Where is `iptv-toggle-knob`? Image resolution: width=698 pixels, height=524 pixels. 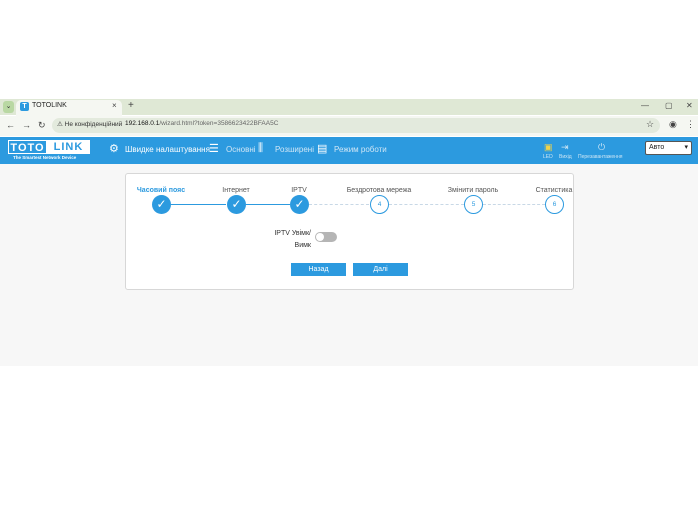 iptv-toggle-knob is located at coordinates (320, 237).